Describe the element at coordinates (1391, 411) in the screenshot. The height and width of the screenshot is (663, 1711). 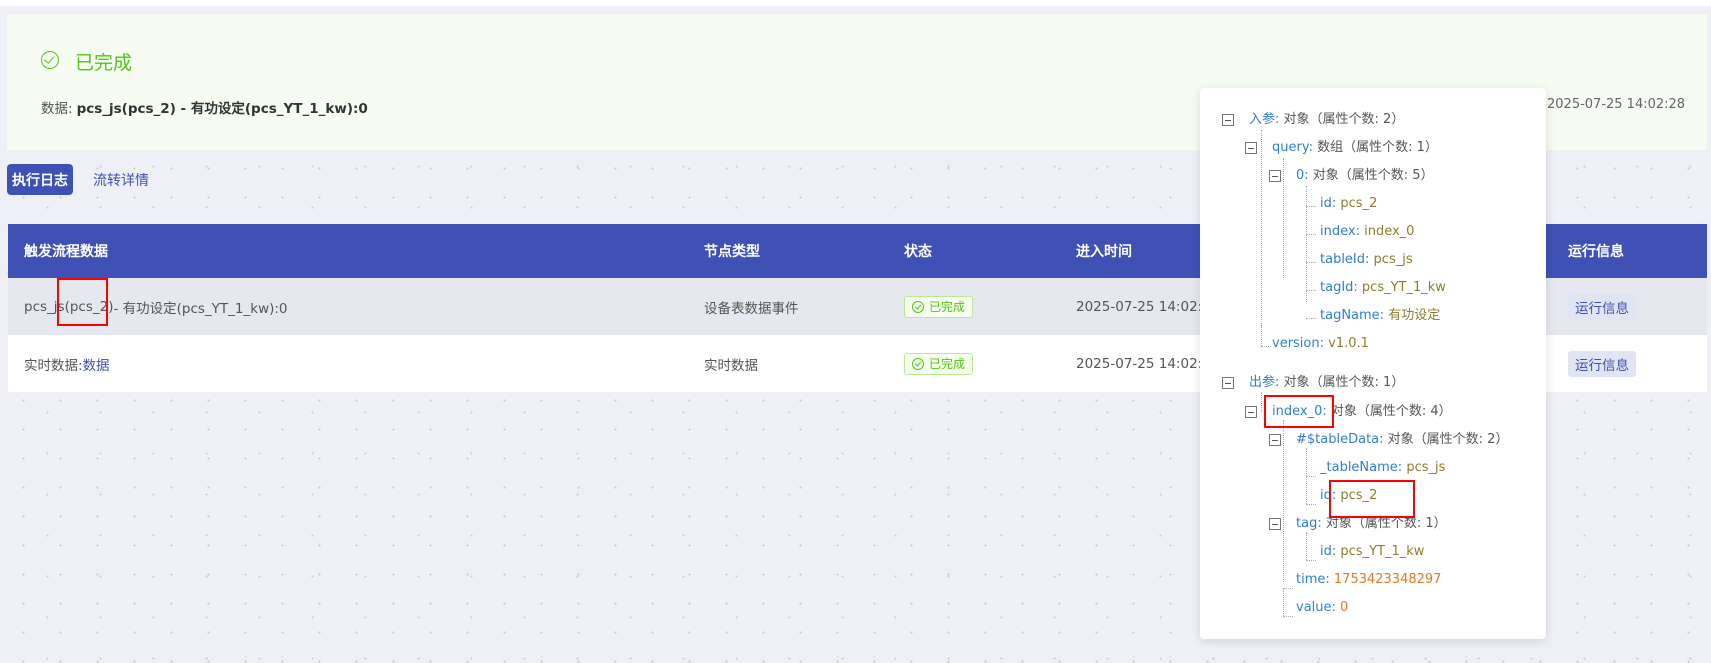
I see `tree-type: 对象（属性个数: 4）` at that location.